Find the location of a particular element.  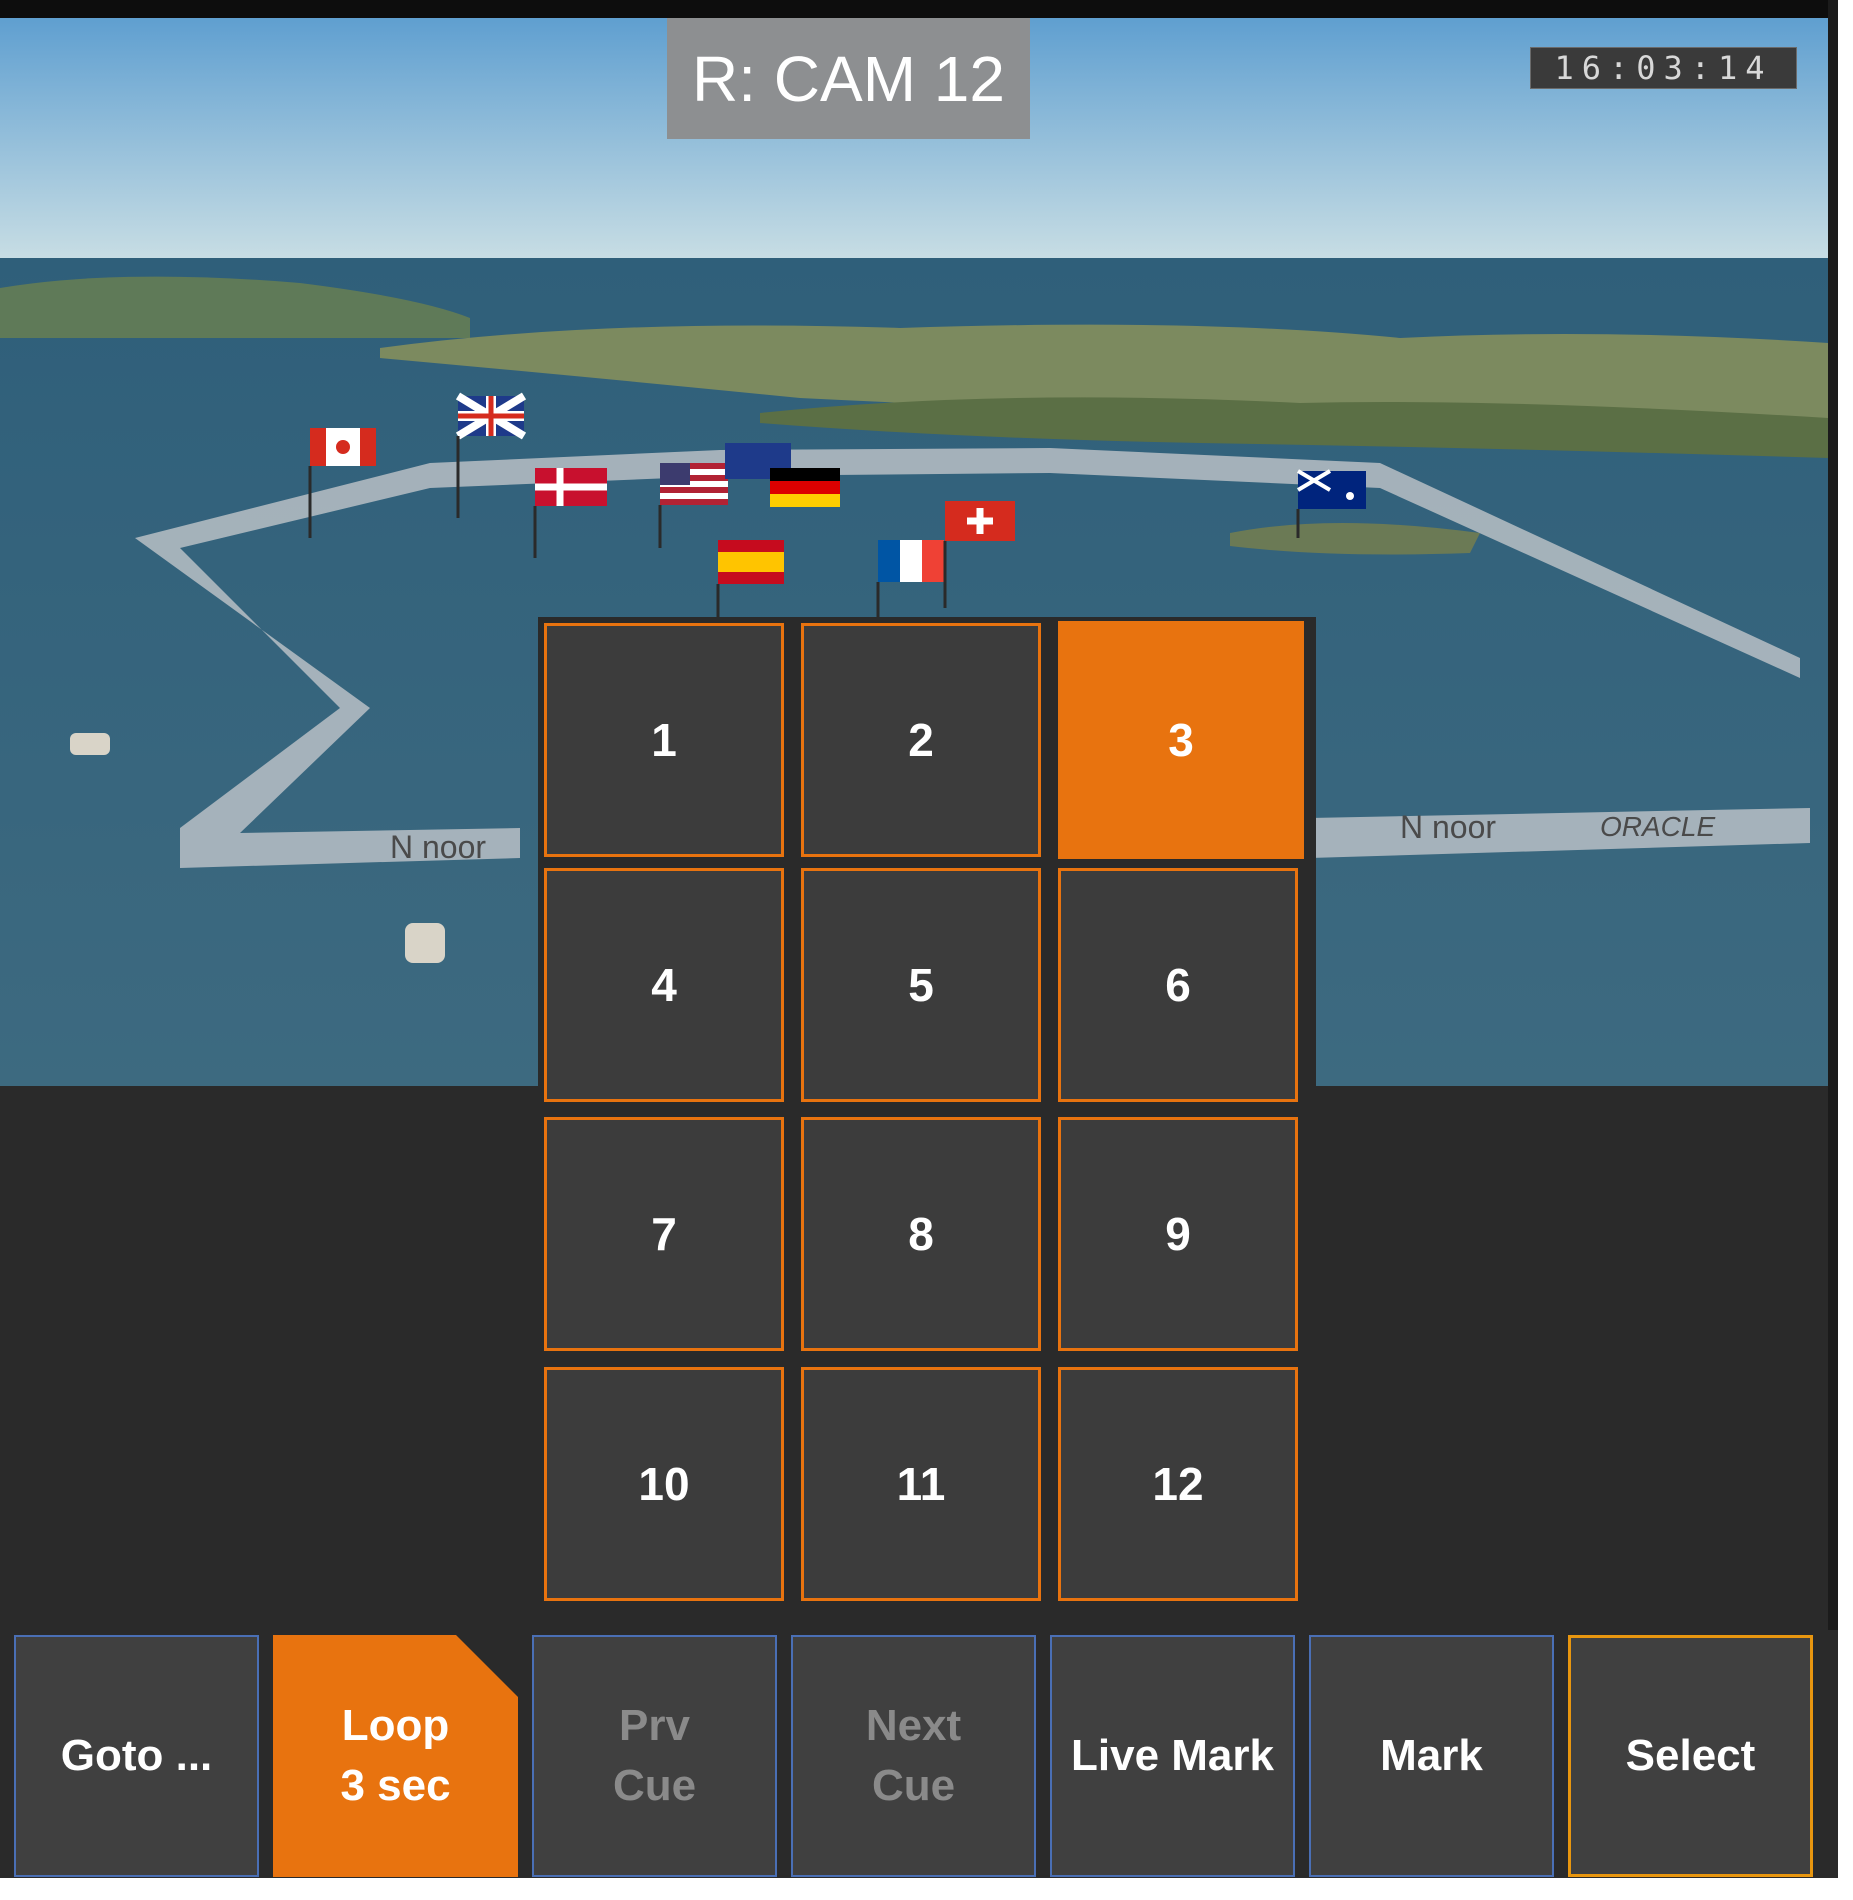

loop-button: Loop 3 sec is located at coordinates (395, 1756).